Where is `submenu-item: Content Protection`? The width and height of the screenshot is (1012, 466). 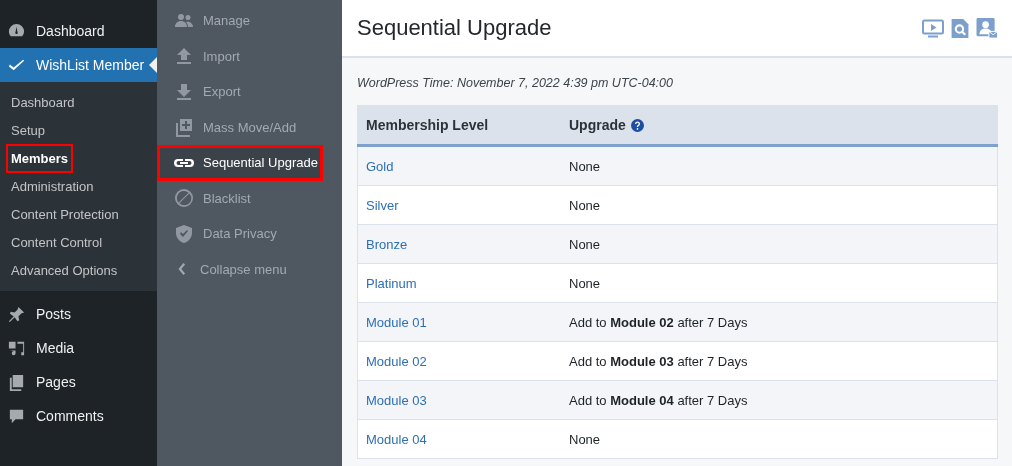 submenu-item: Content Protection is located at coordinates (65, 214).